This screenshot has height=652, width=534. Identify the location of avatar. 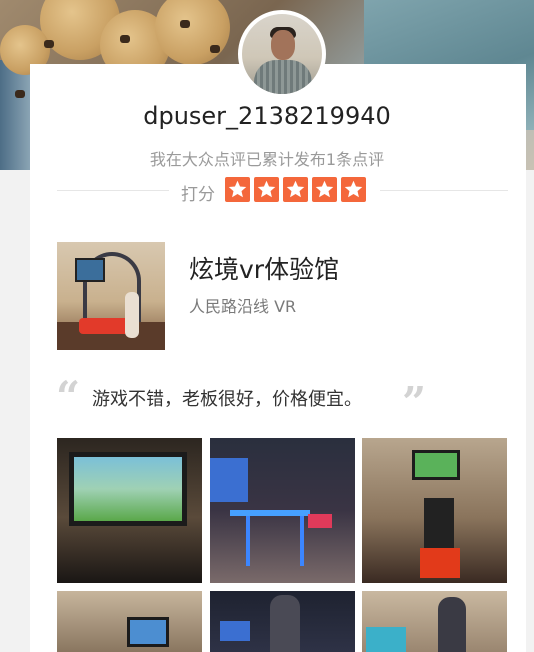
(282, 54).